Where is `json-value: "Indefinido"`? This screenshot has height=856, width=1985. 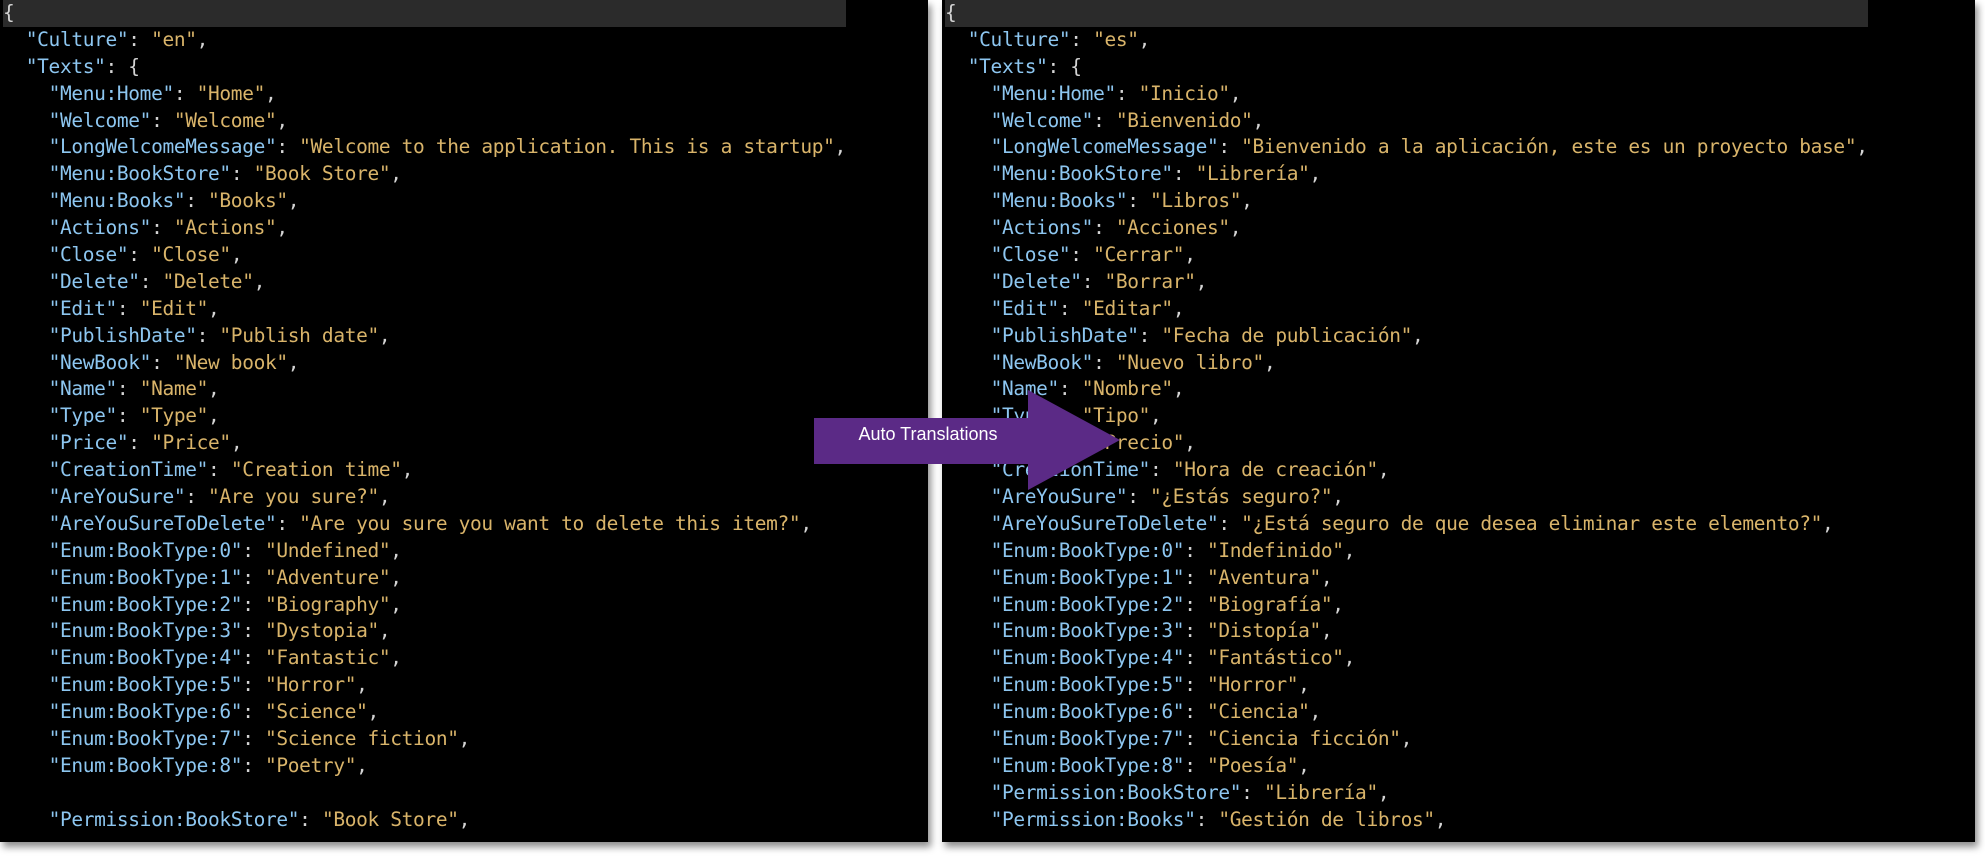
json-value: "Indefinido" is located at coordinates (1275, 550).